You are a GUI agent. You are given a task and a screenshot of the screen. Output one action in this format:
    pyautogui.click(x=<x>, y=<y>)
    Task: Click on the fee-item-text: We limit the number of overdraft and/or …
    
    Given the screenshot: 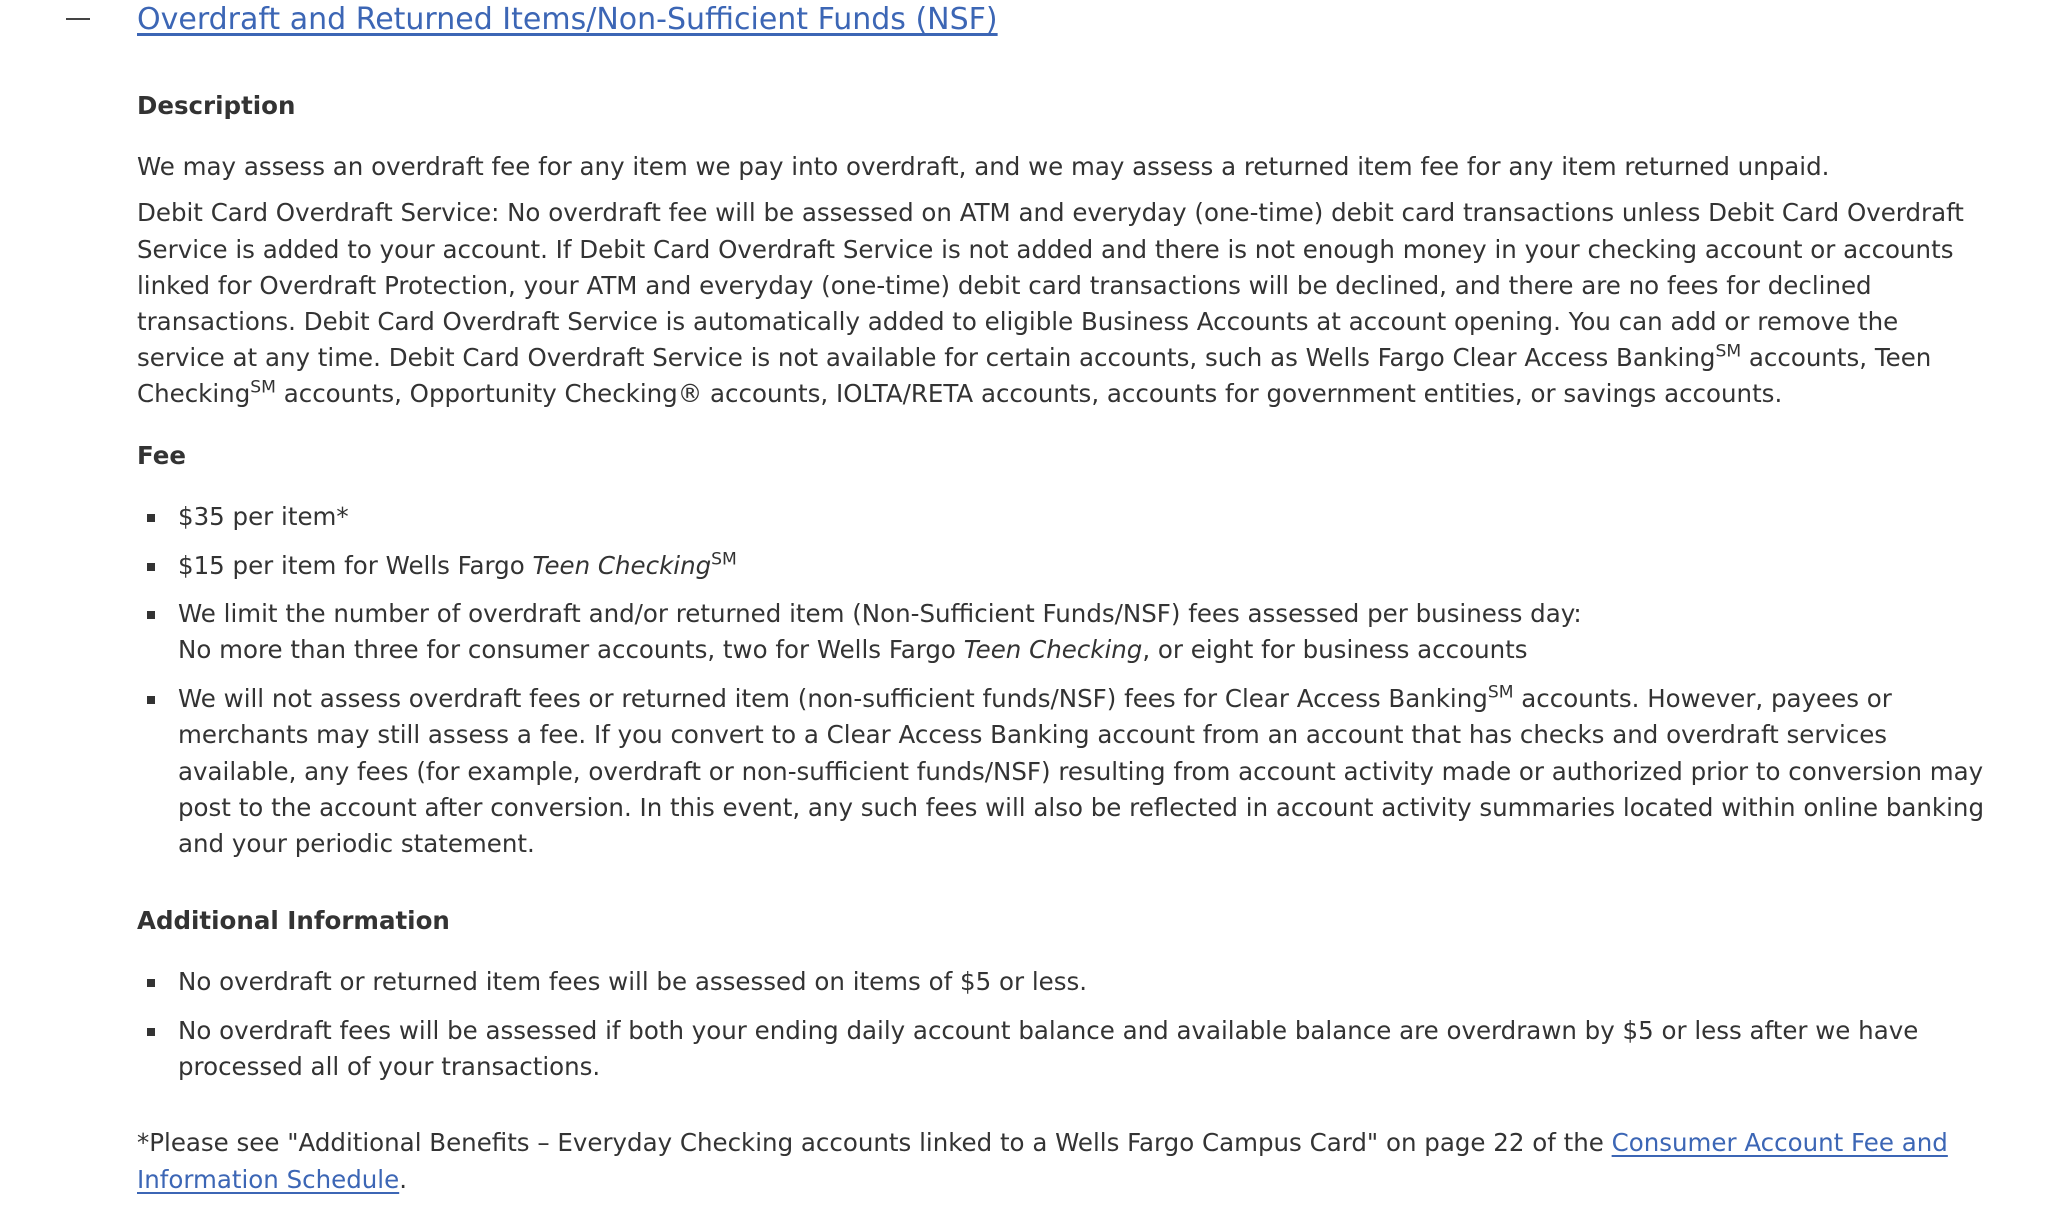 What is the action you would take?
    pyautogui.click(x=880, y=614)
    